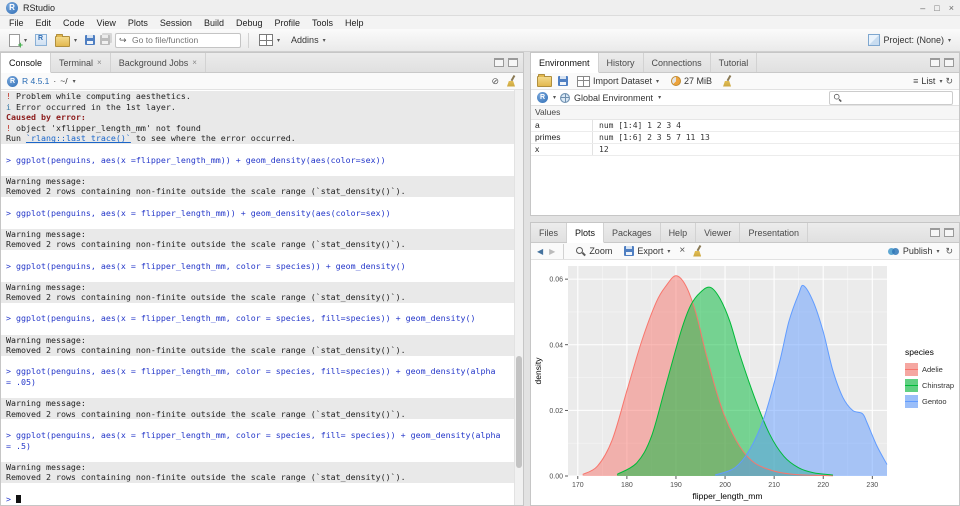  Describe the element at coordinates (354, 23) in the screenshot. I see `menu-help: Help` at that location.